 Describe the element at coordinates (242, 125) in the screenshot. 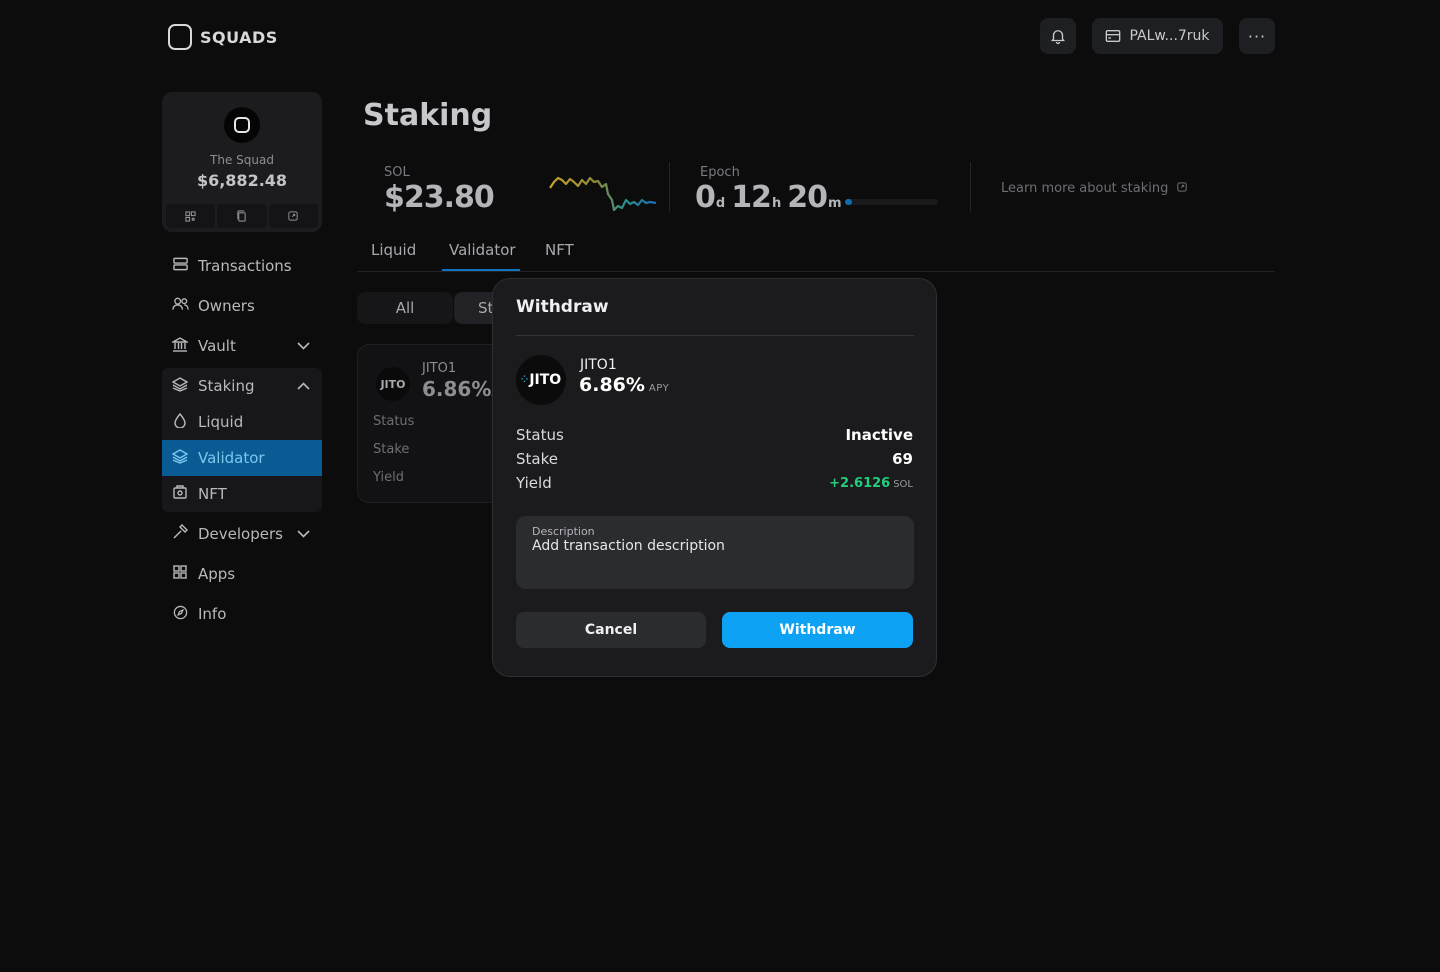

I see `squad-avatar` at that location.